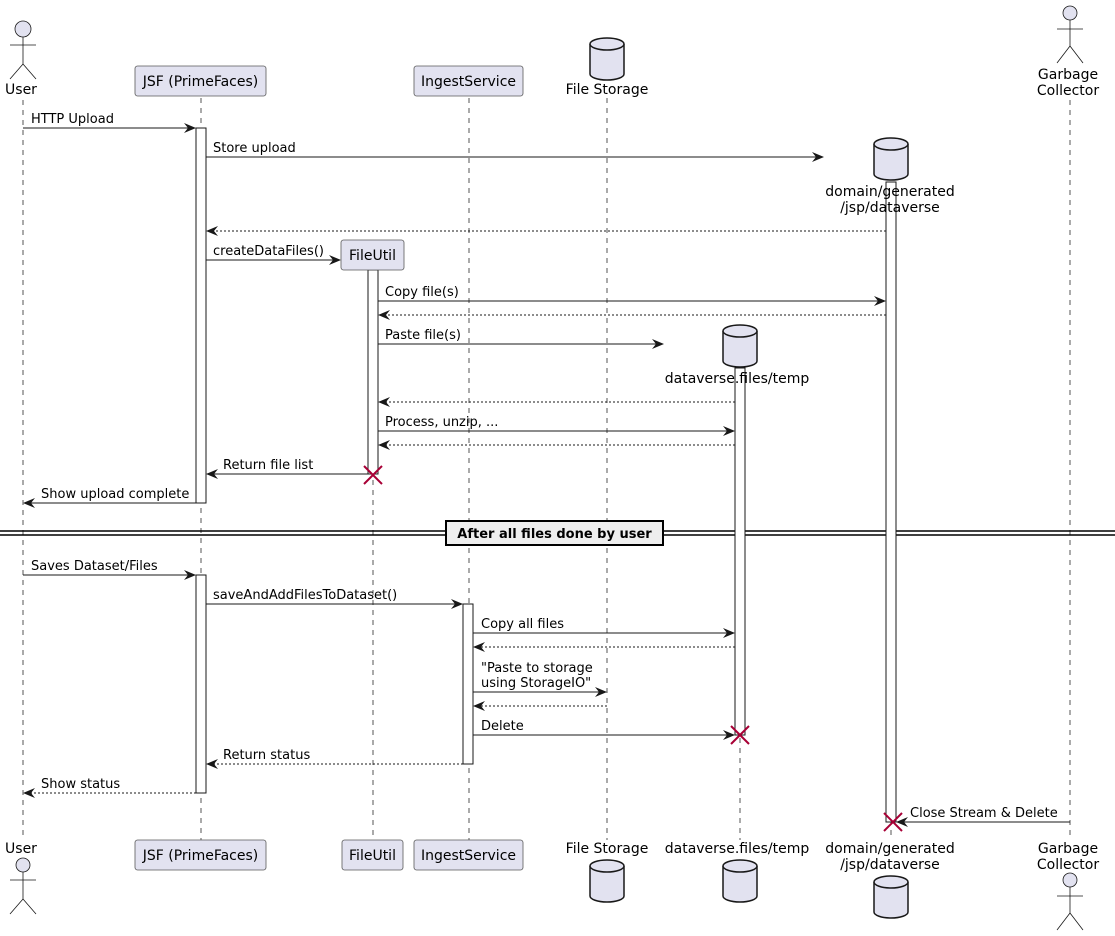 This screenshot has height=936, width=1115. What do you see at coordinates (305, 595) in the screenshot?
I see `message-label: saveAndAddFilesToDataset()` at bounding box center [305, 595].